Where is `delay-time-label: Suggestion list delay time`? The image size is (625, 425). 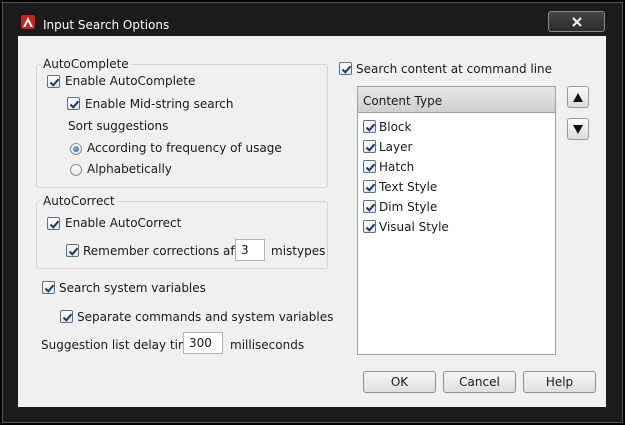
delay-time-label: Suggestion list delay time is located at coordinates (119, 345).